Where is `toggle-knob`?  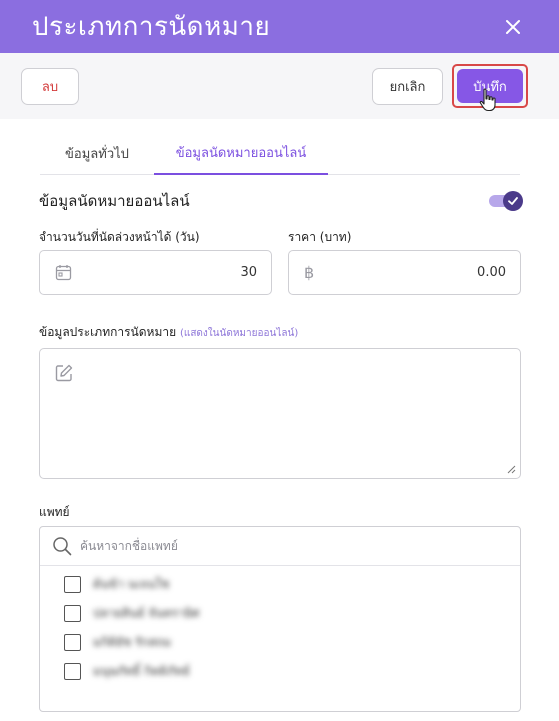 toggle-knob is located at coordinates (513, 201).